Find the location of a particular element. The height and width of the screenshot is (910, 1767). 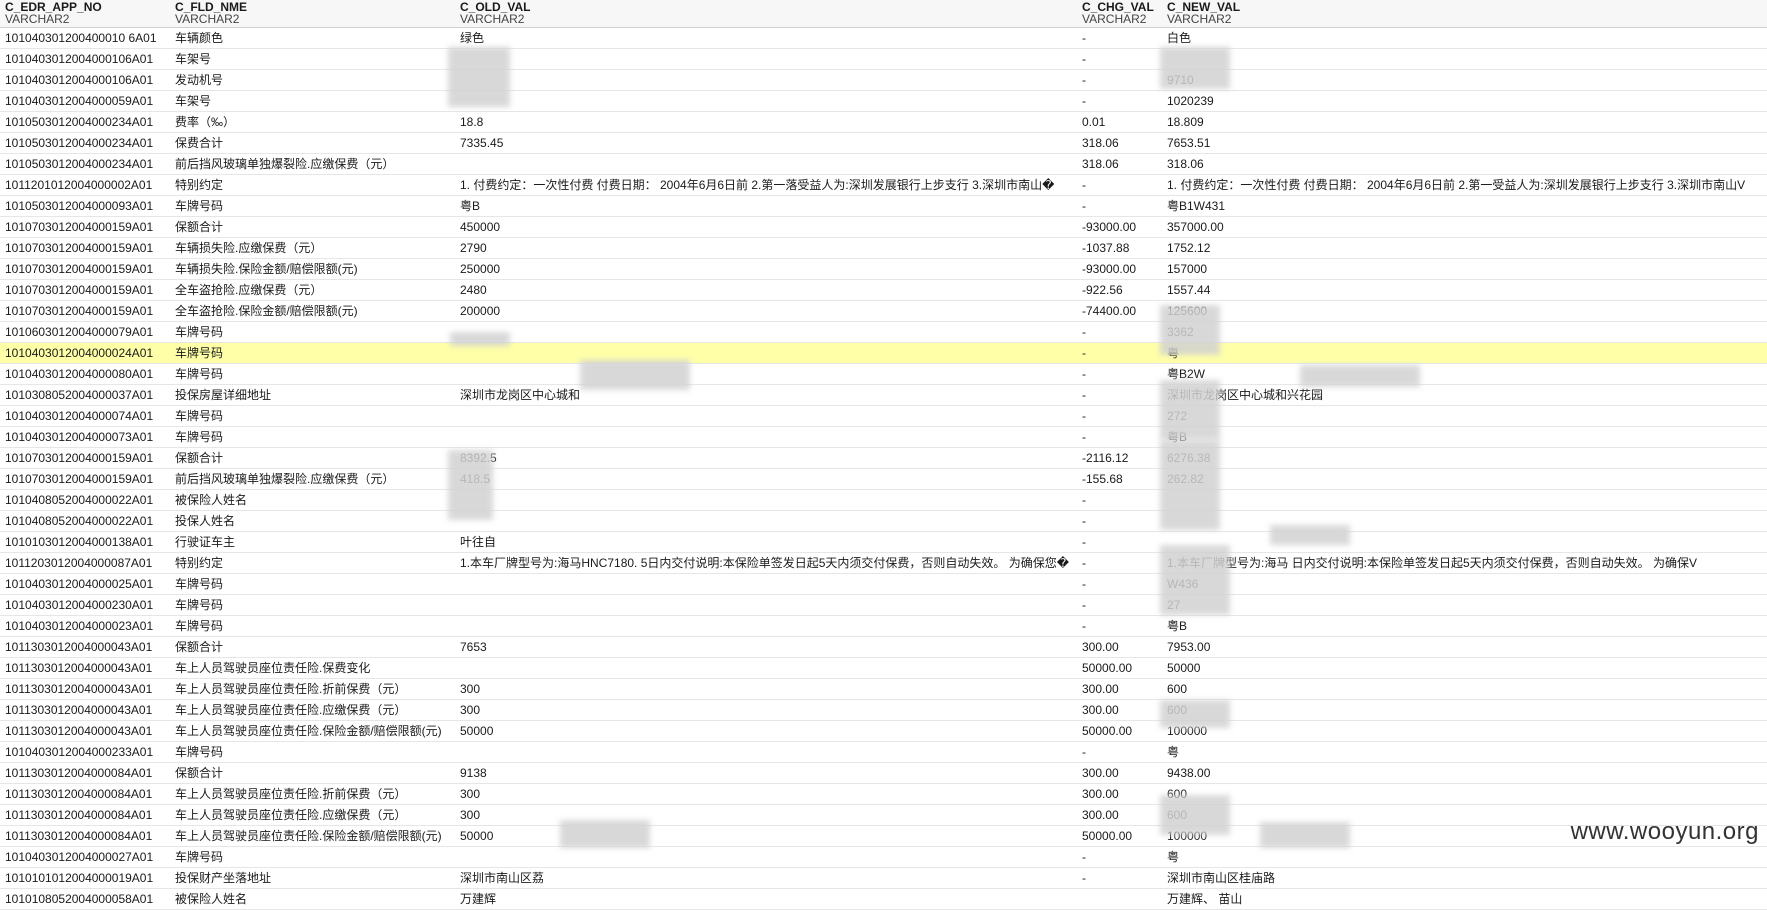

old-val-cell: 9138 is located at coordinates (766, 773).